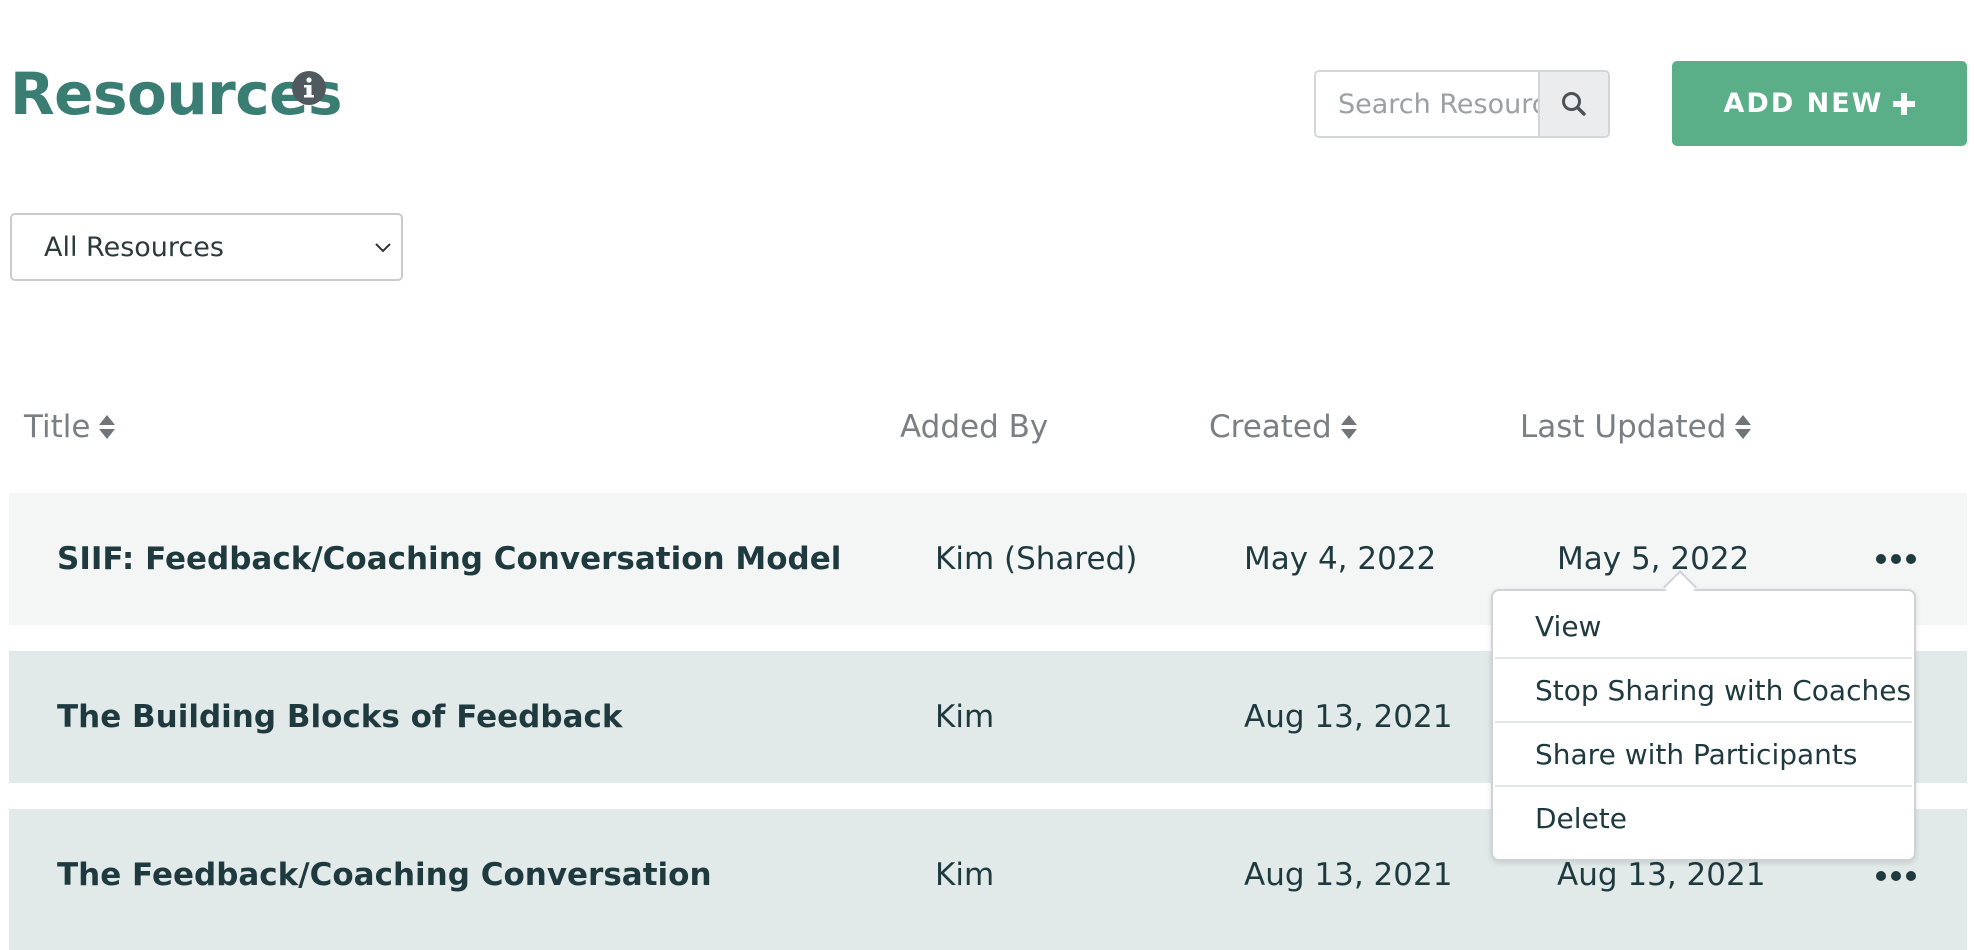  I want to click on row-added-by: Kim (Shared), so click(1036, 559).